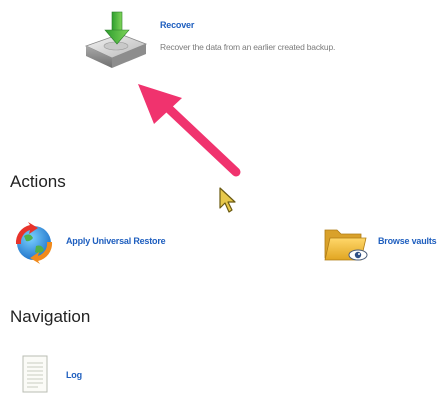 The height and width of the screenshot is (401, 446). Describe the element at coordinates (187, 130) in the screenshot. I see `annotation-arrow` at that location.